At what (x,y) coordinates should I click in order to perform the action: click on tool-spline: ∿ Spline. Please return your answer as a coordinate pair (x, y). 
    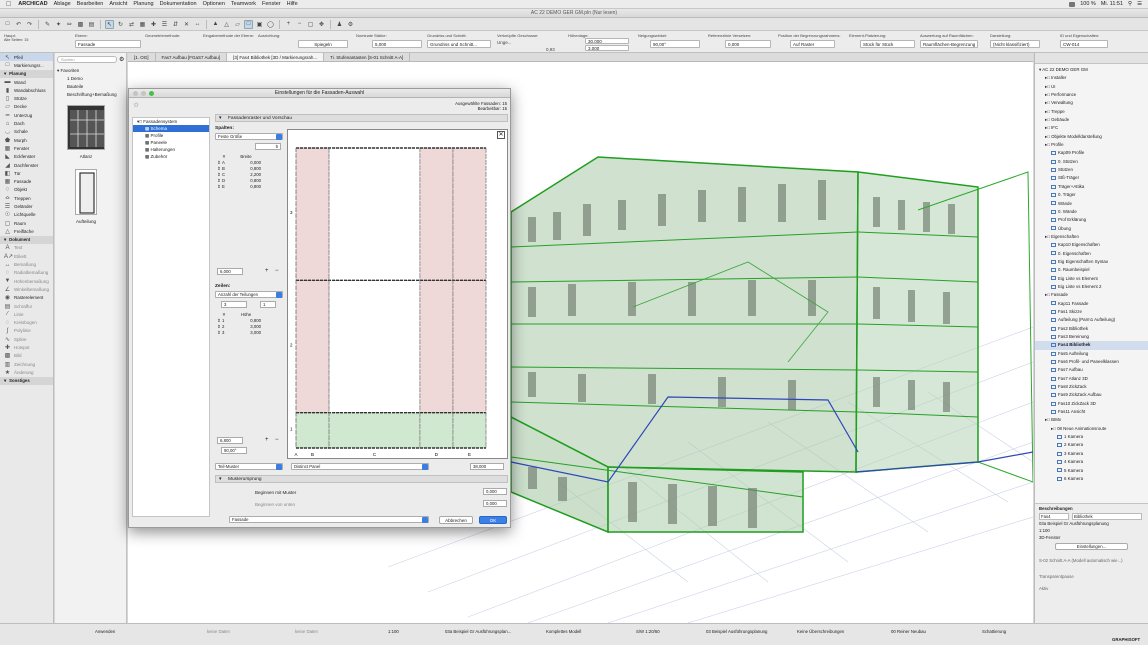
    Looking at the image, I should click on (26, 339).